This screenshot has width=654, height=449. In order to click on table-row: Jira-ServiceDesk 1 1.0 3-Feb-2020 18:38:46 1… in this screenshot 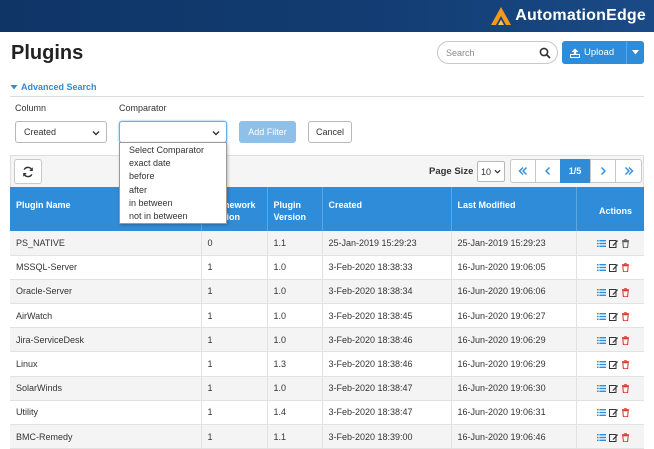, I will do `click(327, 340)`.